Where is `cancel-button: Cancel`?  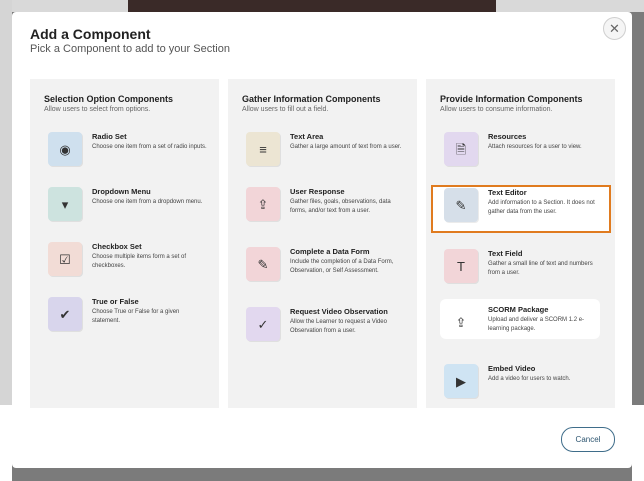 cancel-button: Cancel is located at coordinates (588, 439).